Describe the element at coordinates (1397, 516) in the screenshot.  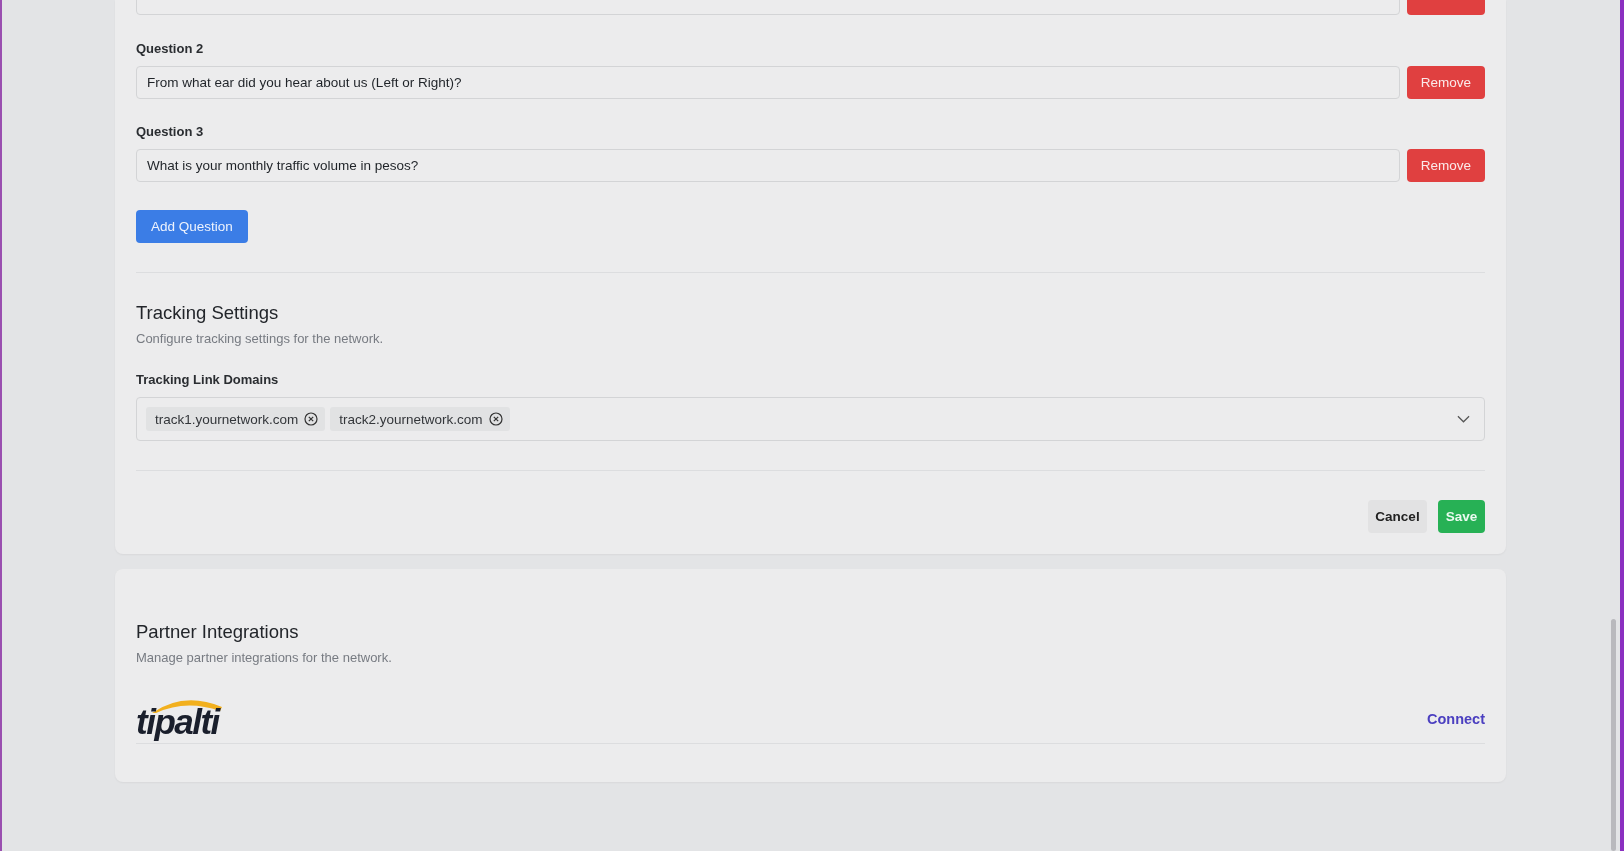
I see `cancel-button: Cancel` at that location.